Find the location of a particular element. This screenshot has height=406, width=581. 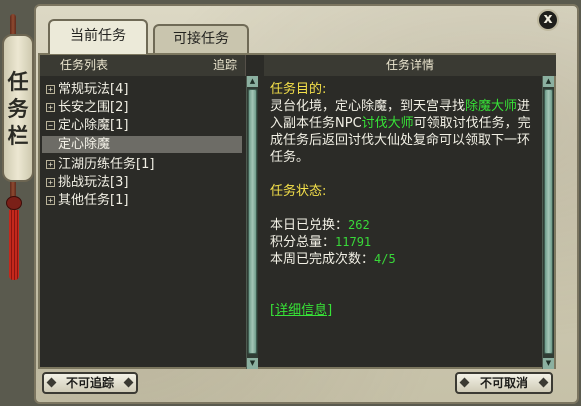

close-button: x is located at coordinates (548, 20).